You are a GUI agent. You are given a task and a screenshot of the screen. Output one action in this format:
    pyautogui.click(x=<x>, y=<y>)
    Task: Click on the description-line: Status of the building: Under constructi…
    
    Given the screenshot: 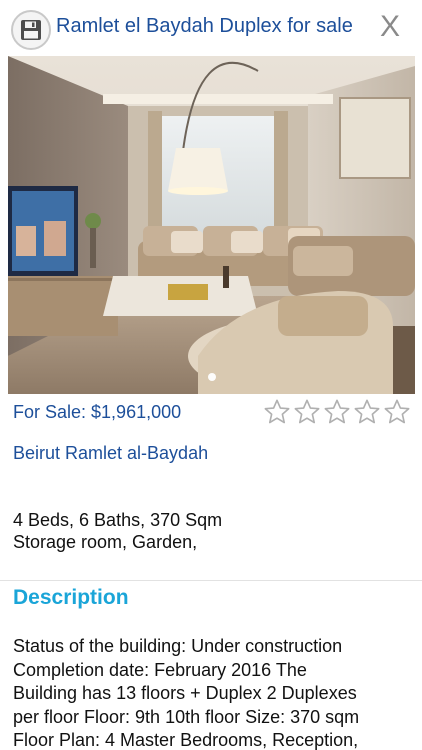 What is the action you would take?
    pyautogui.click(x=178, y=646)
    